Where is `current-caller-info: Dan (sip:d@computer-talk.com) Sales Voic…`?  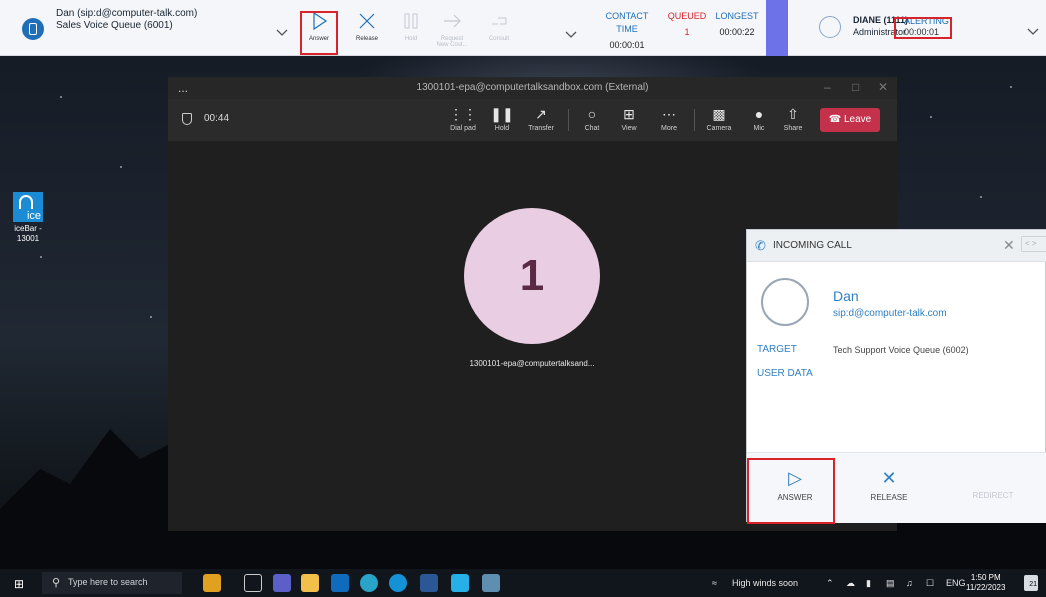
current-caller-info: Dan (sip:d@computer-talk.com) Sales Voic… is located at coordinates (126, 20).